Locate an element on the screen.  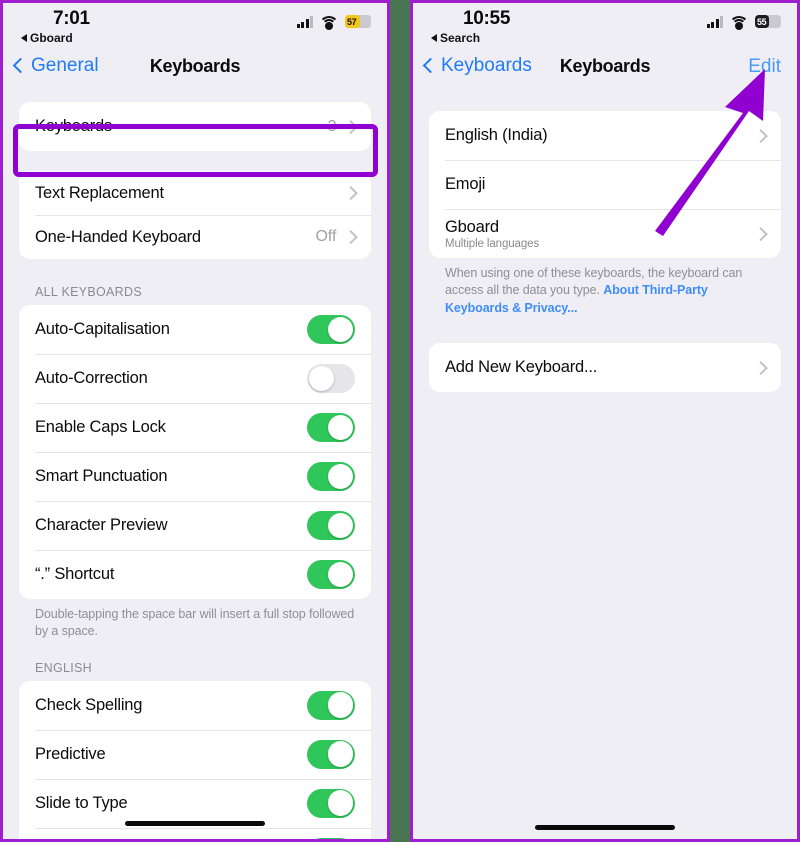
status-back-label: Gboard is located at coordinates (51, 38).